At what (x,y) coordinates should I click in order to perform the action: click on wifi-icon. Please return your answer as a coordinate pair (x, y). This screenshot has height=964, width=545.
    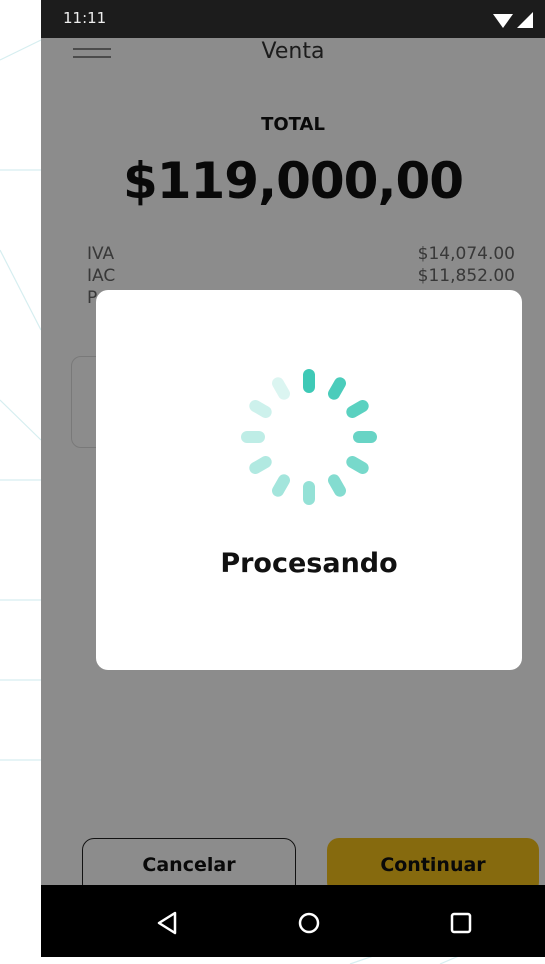
    Looking at the image, I should click on (503, 21).